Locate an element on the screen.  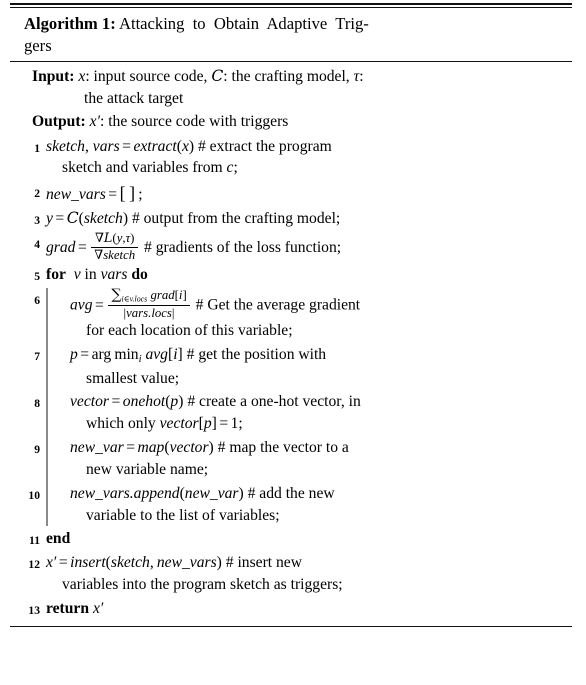
line-content: for v in vars do is located at coordinates (97, 275).